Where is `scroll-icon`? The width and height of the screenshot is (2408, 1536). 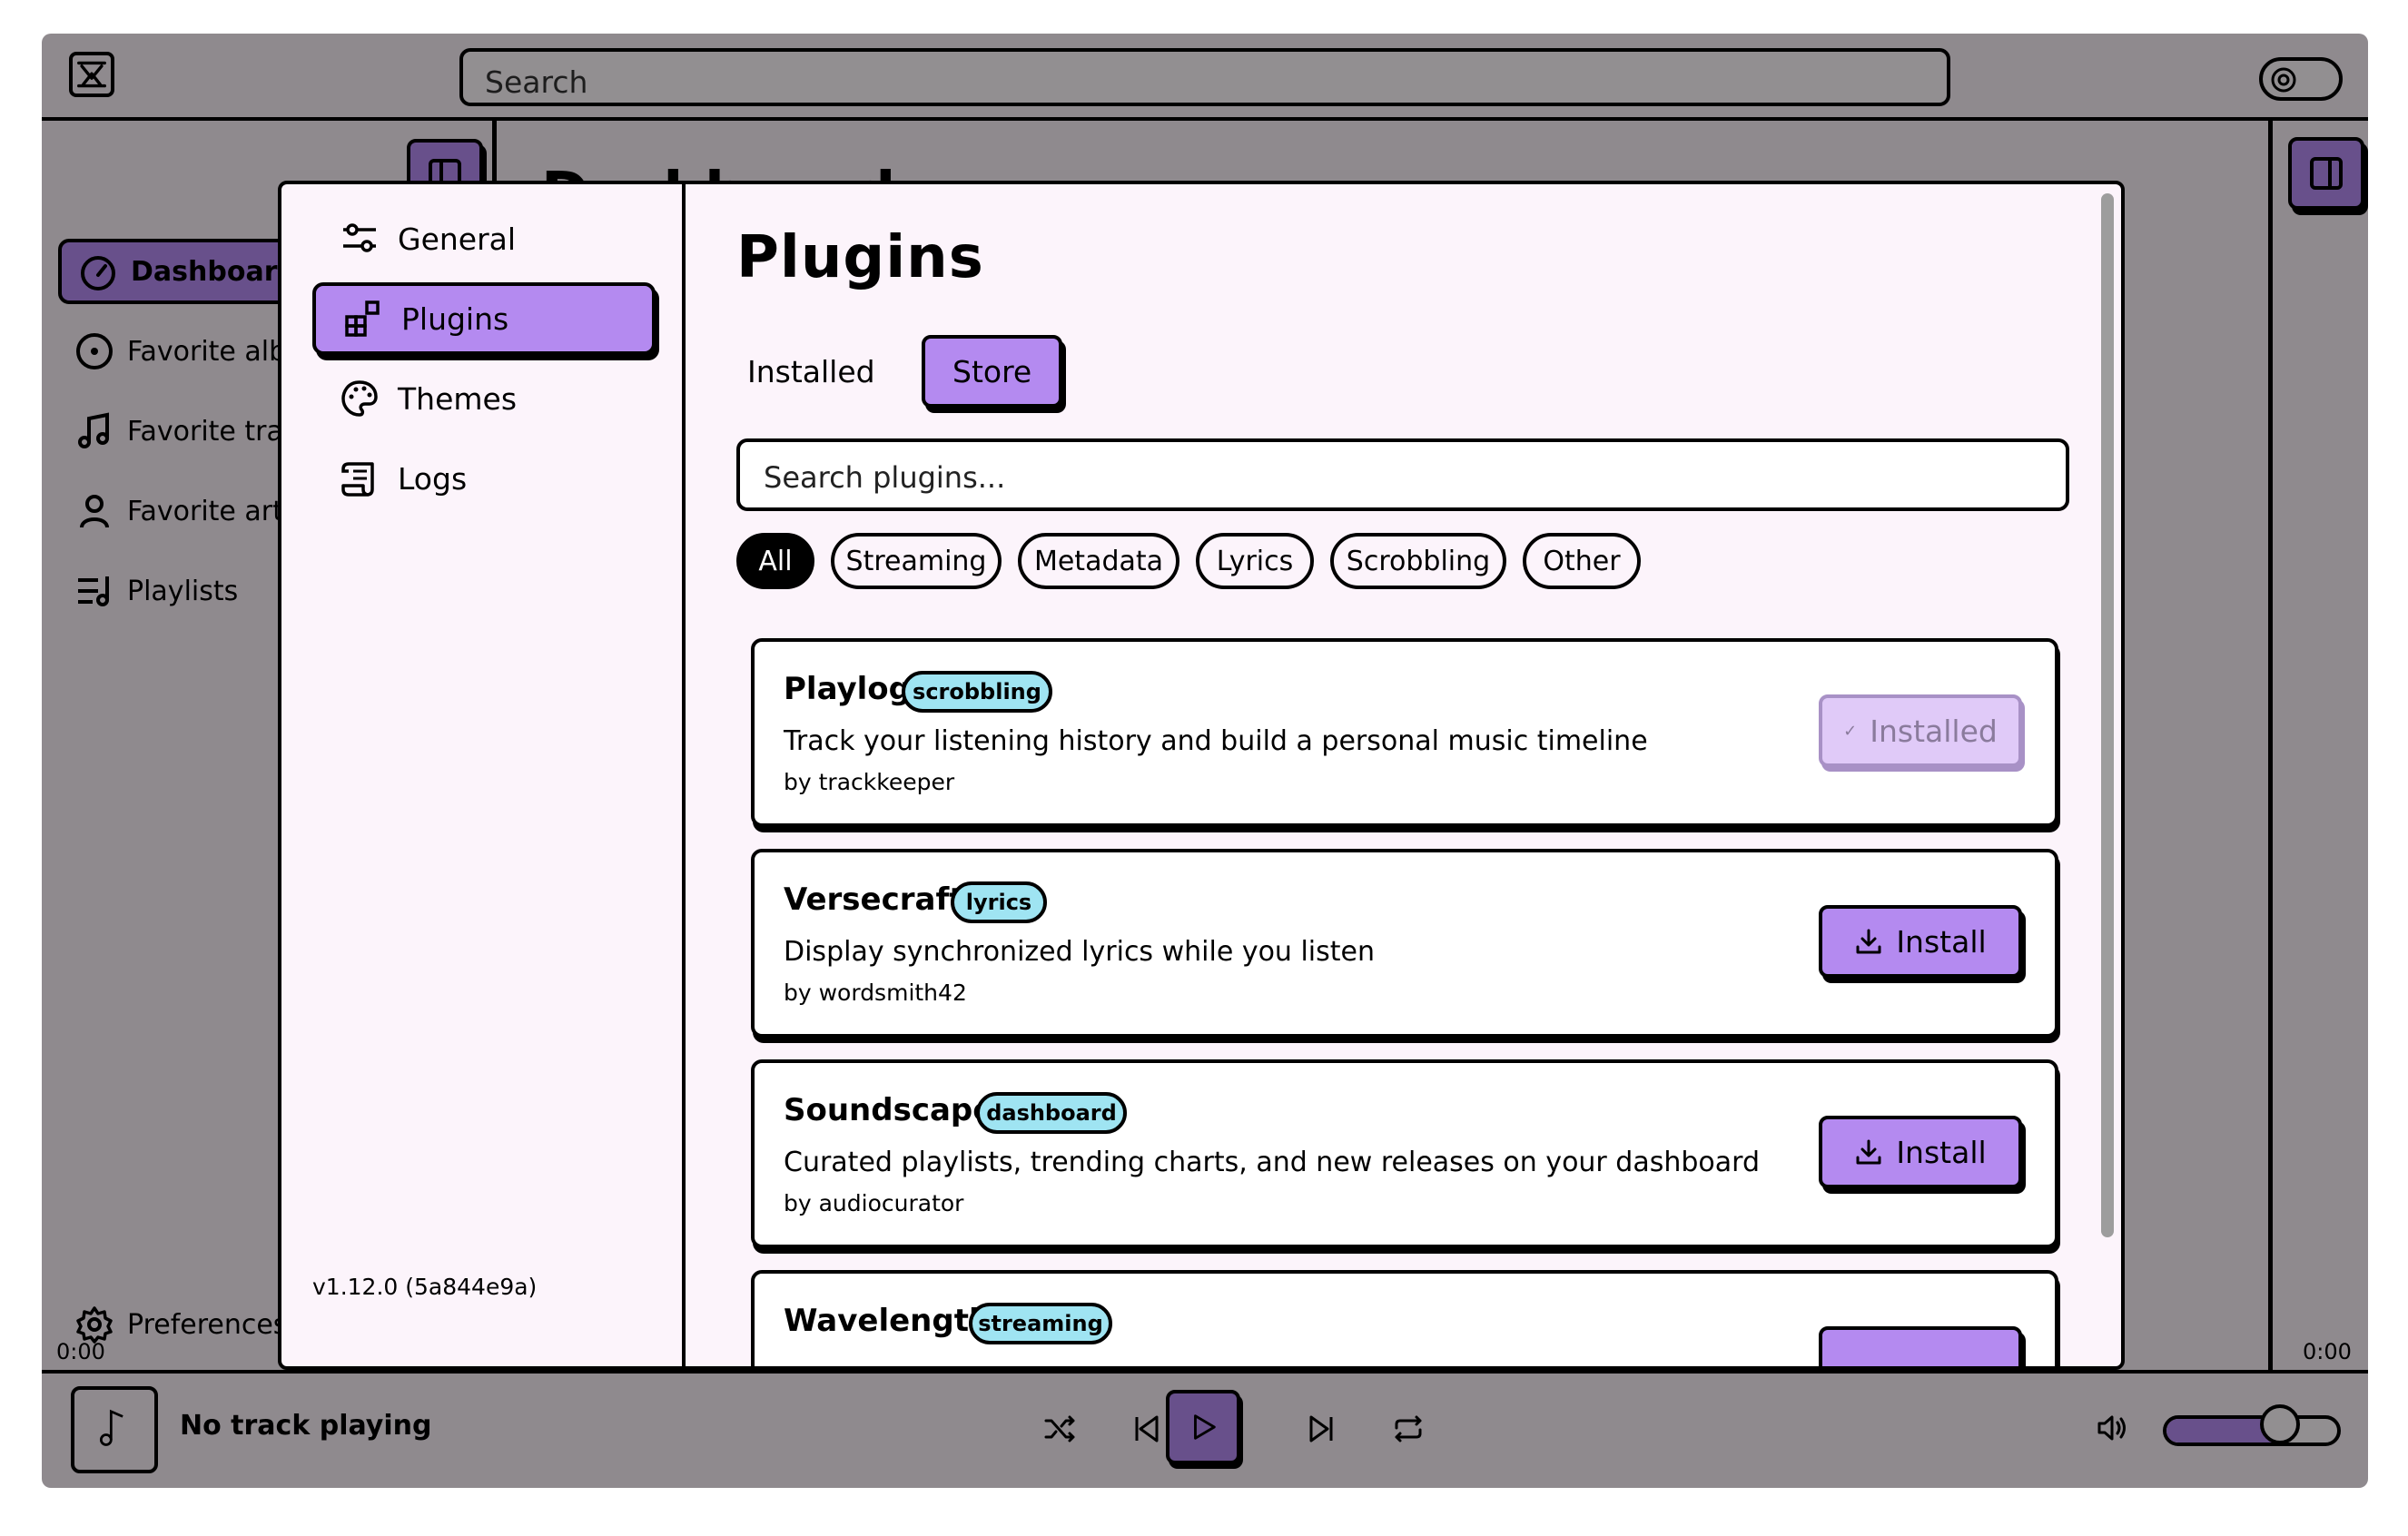 scroll-icon is located at coordinates (360, 478).